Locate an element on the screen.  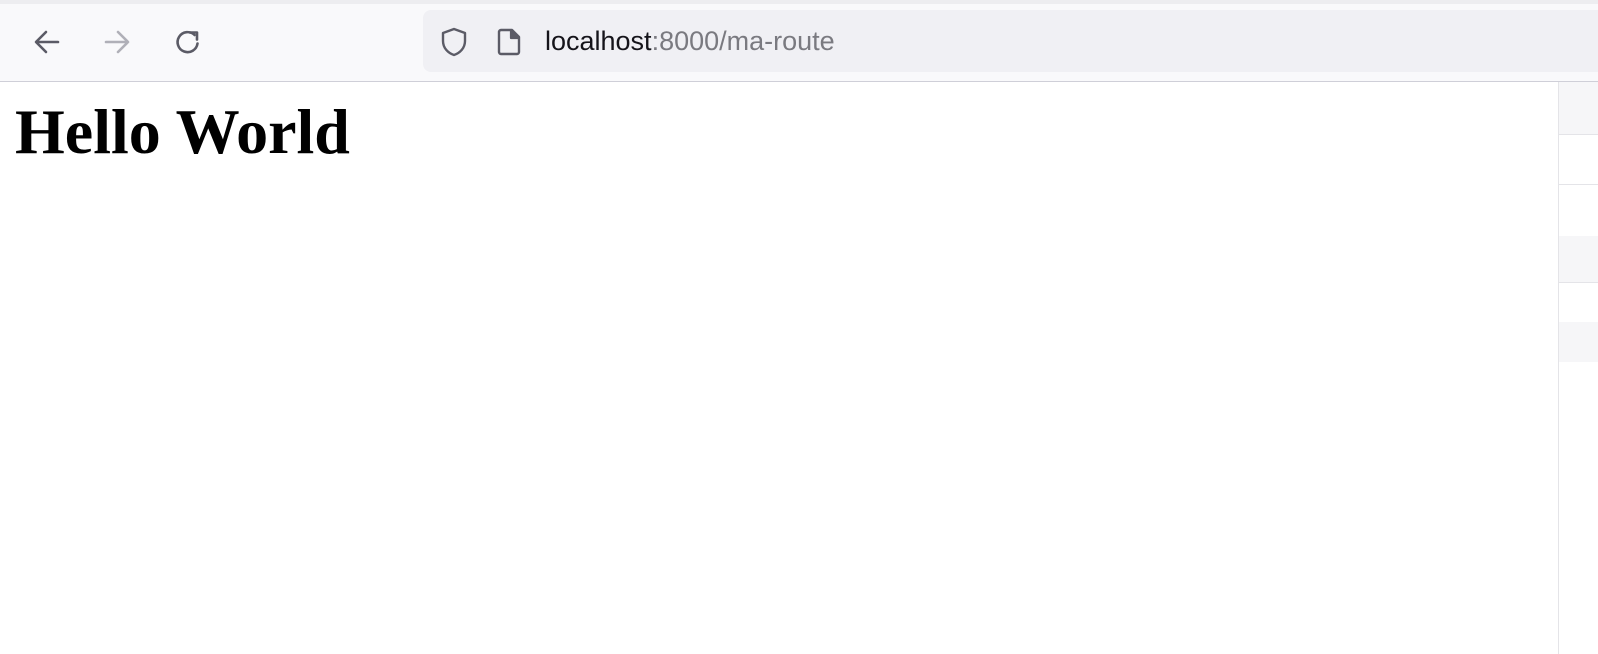
side-panel-edge is located at coordinates (1578, 368).